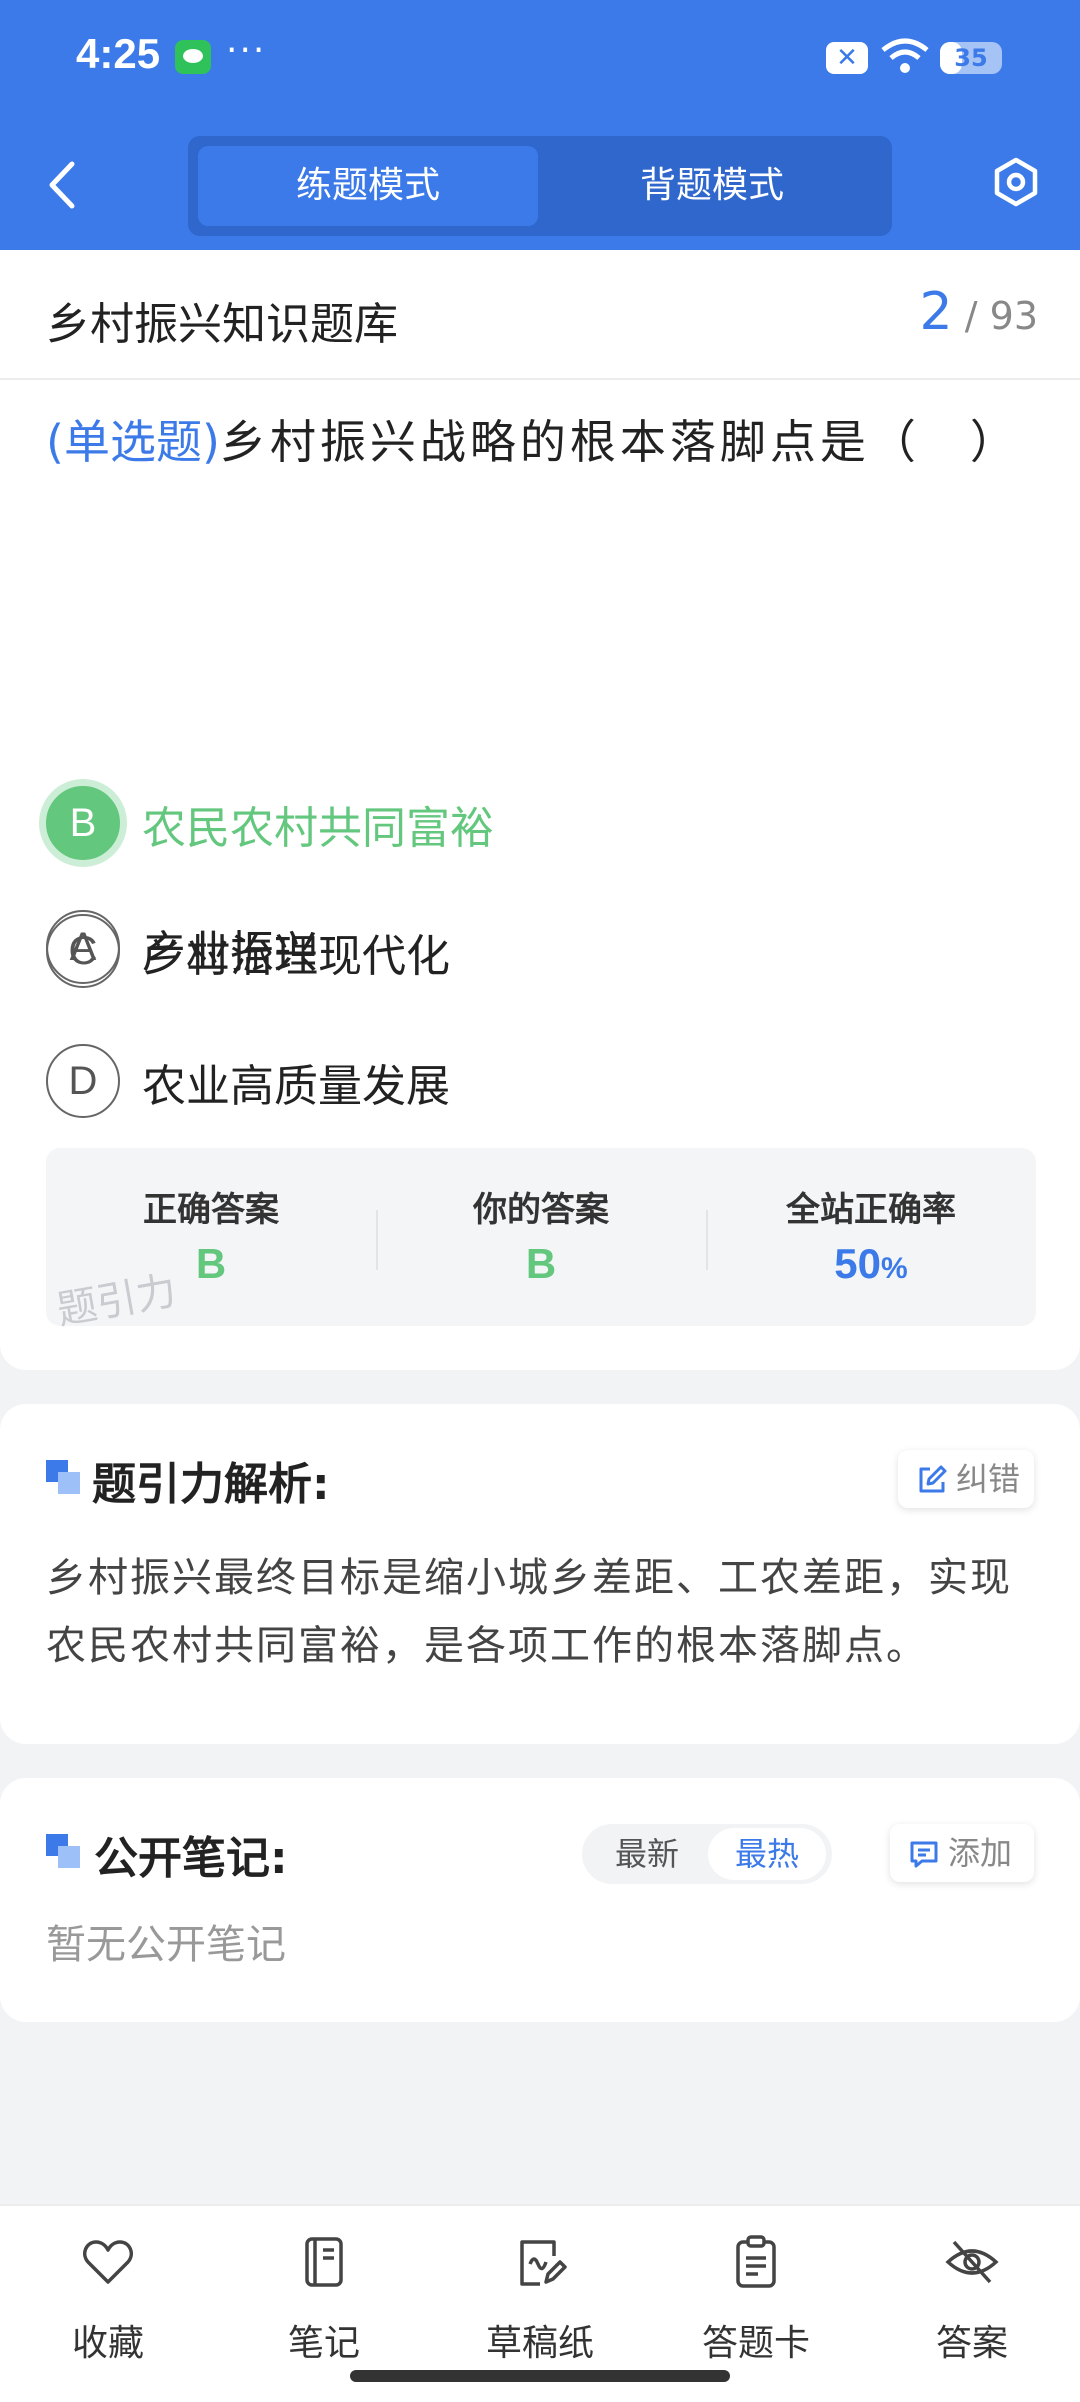 This screenshot has width=1080, height=2402. What do you see at coordinates (540, 379) in the screenshot?
I see `divider` at bounding box center [540, 379].